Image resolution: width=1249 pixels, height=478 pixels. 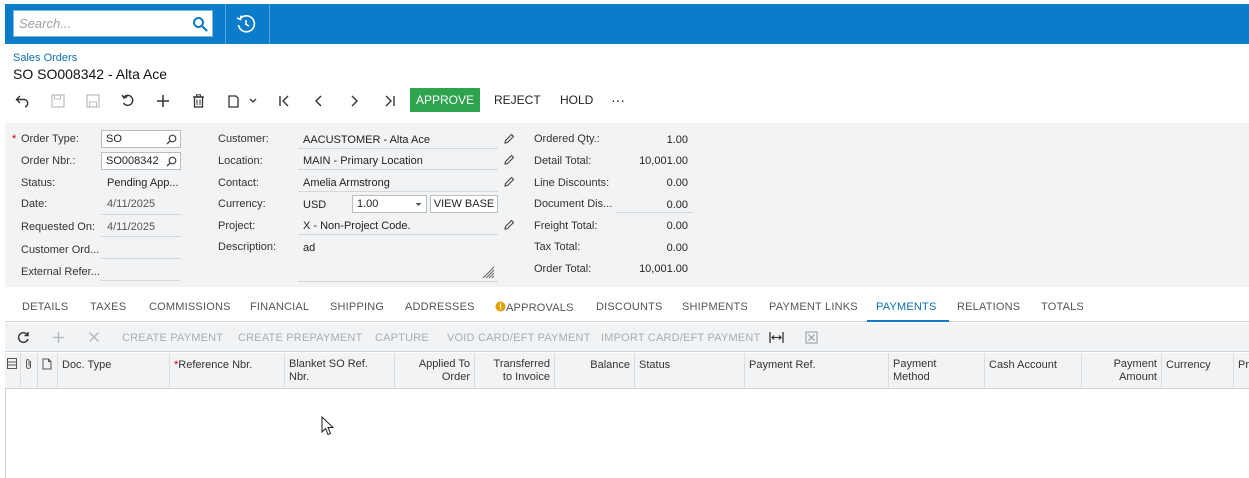 I want to click on back-button, so click(x=23, y=101).